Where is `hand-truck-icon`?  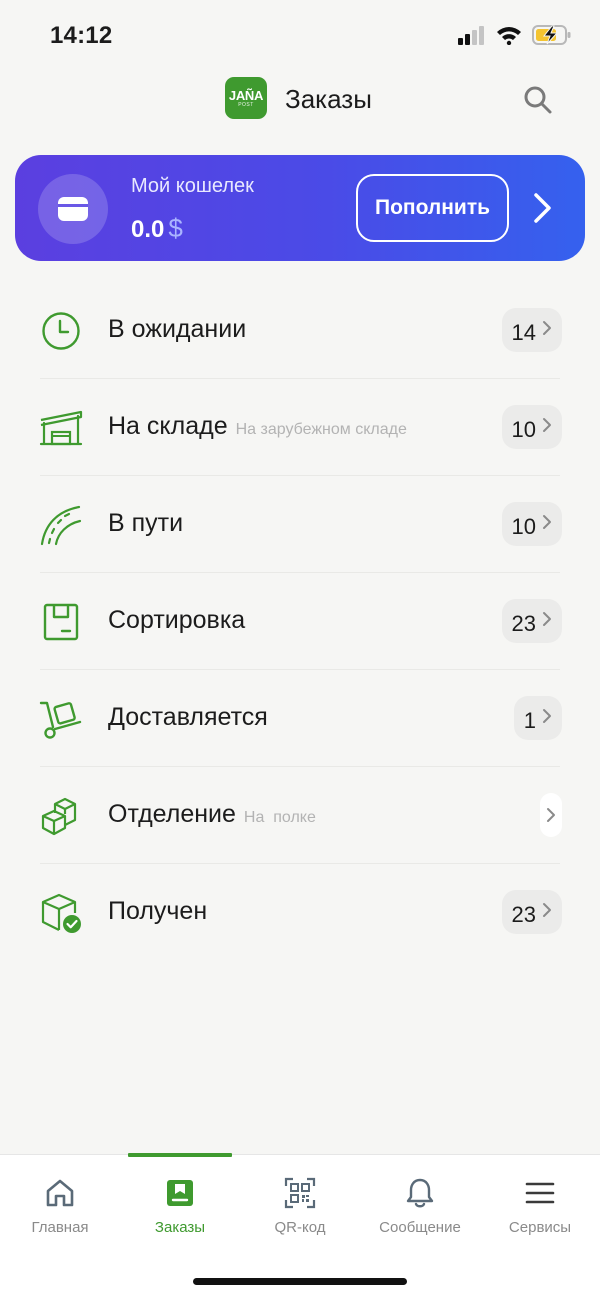 hand-truck-icon is located at coordinates (60, 720).